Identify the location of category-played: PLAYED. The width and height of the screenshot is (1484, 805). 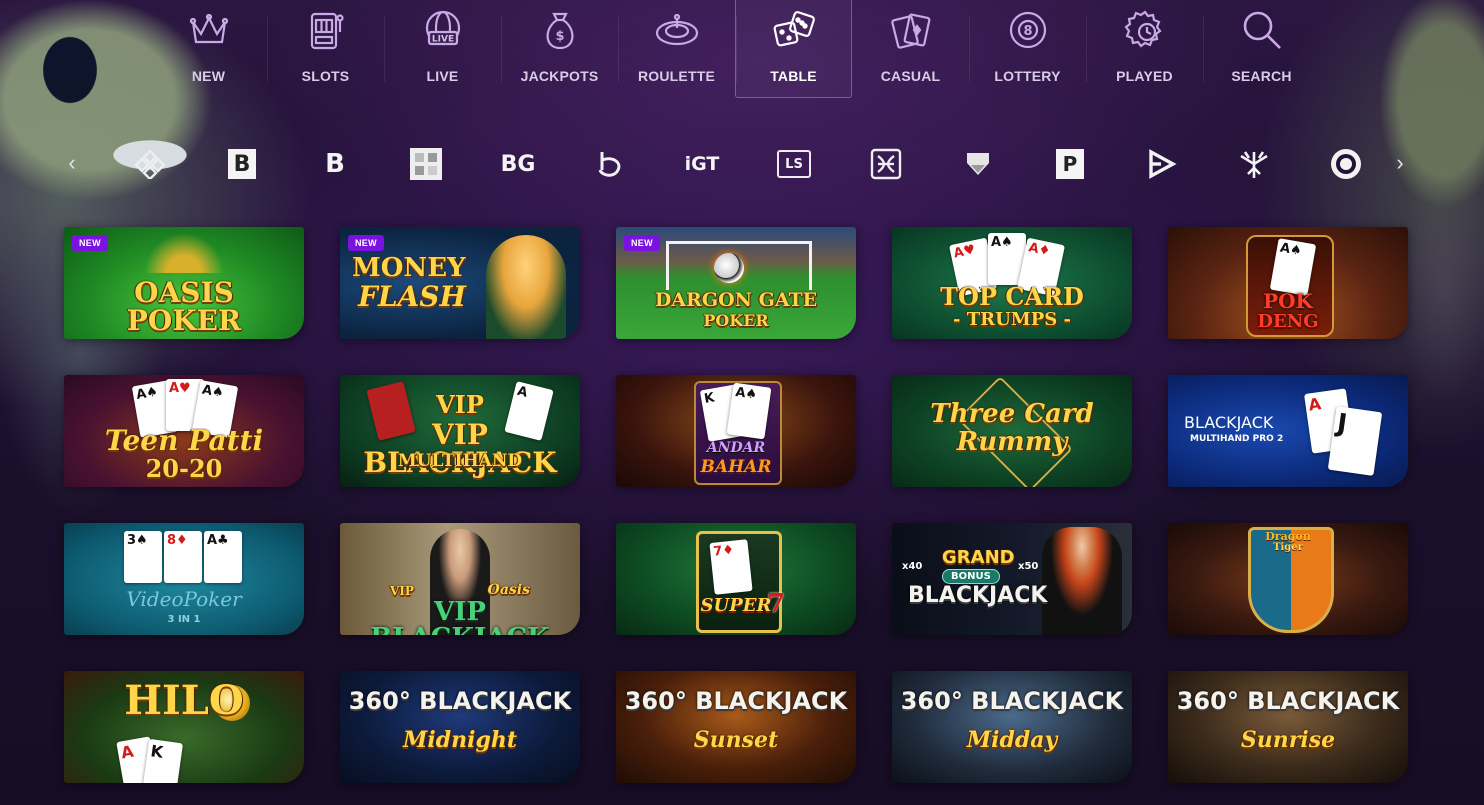
(1144, 49).